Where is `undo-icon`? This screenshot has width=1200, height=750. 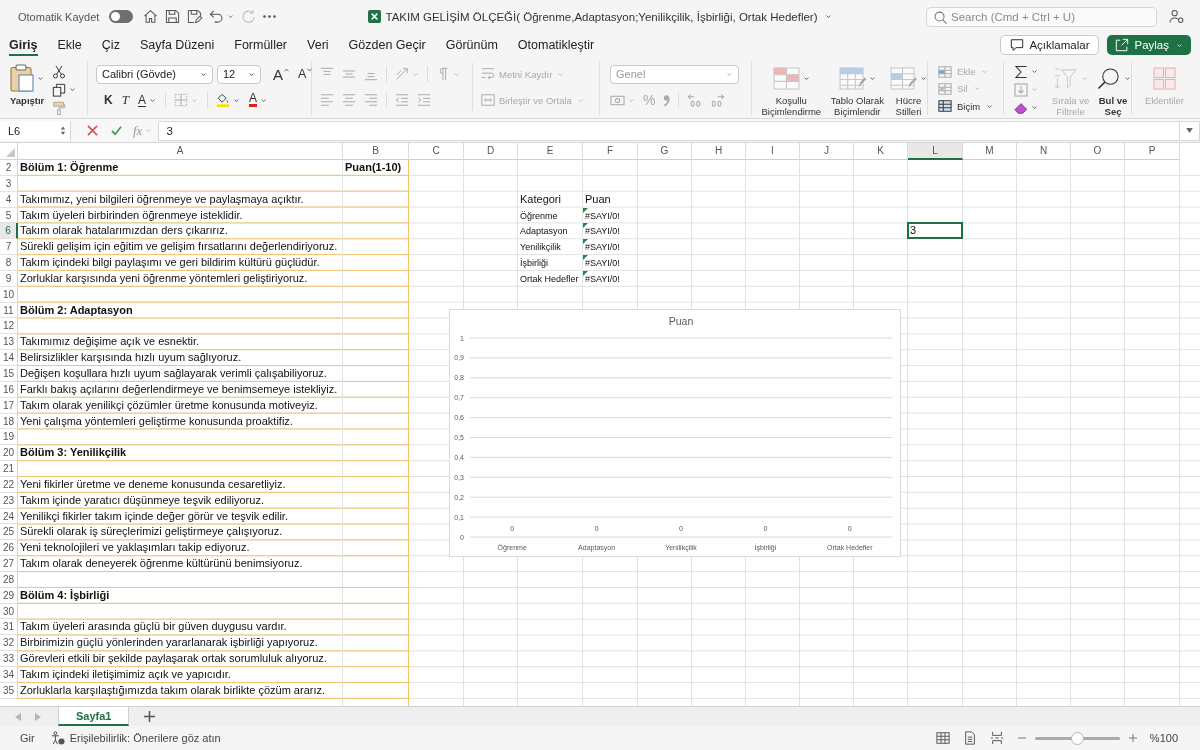 undo-icon is located at coordinates (217, 16).